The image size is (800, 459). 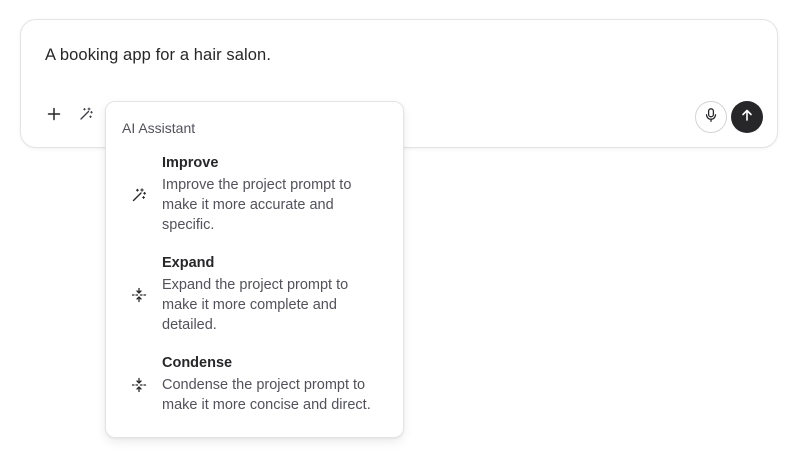 What do you see at coordinates (190, 163) in the screenshot?
I see `menu-item-title: Improve` at bounding box center [190, 163].